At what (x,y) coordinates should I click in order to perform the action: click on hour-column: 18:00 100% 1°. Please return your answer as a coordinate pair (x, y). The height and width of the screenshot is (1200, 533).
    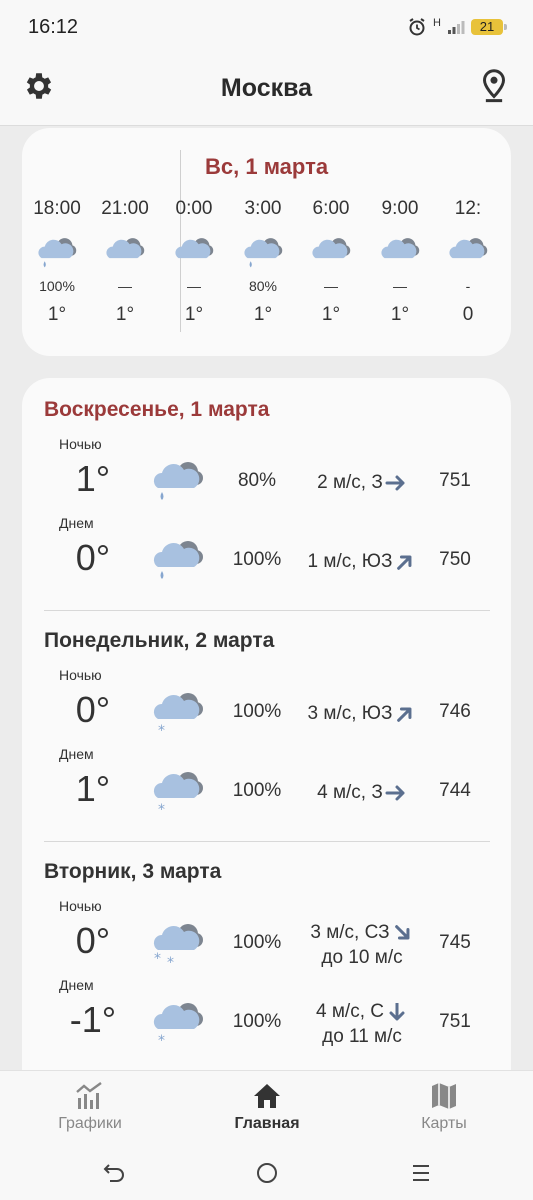
    Looking at the image, I should click on (57, 262).